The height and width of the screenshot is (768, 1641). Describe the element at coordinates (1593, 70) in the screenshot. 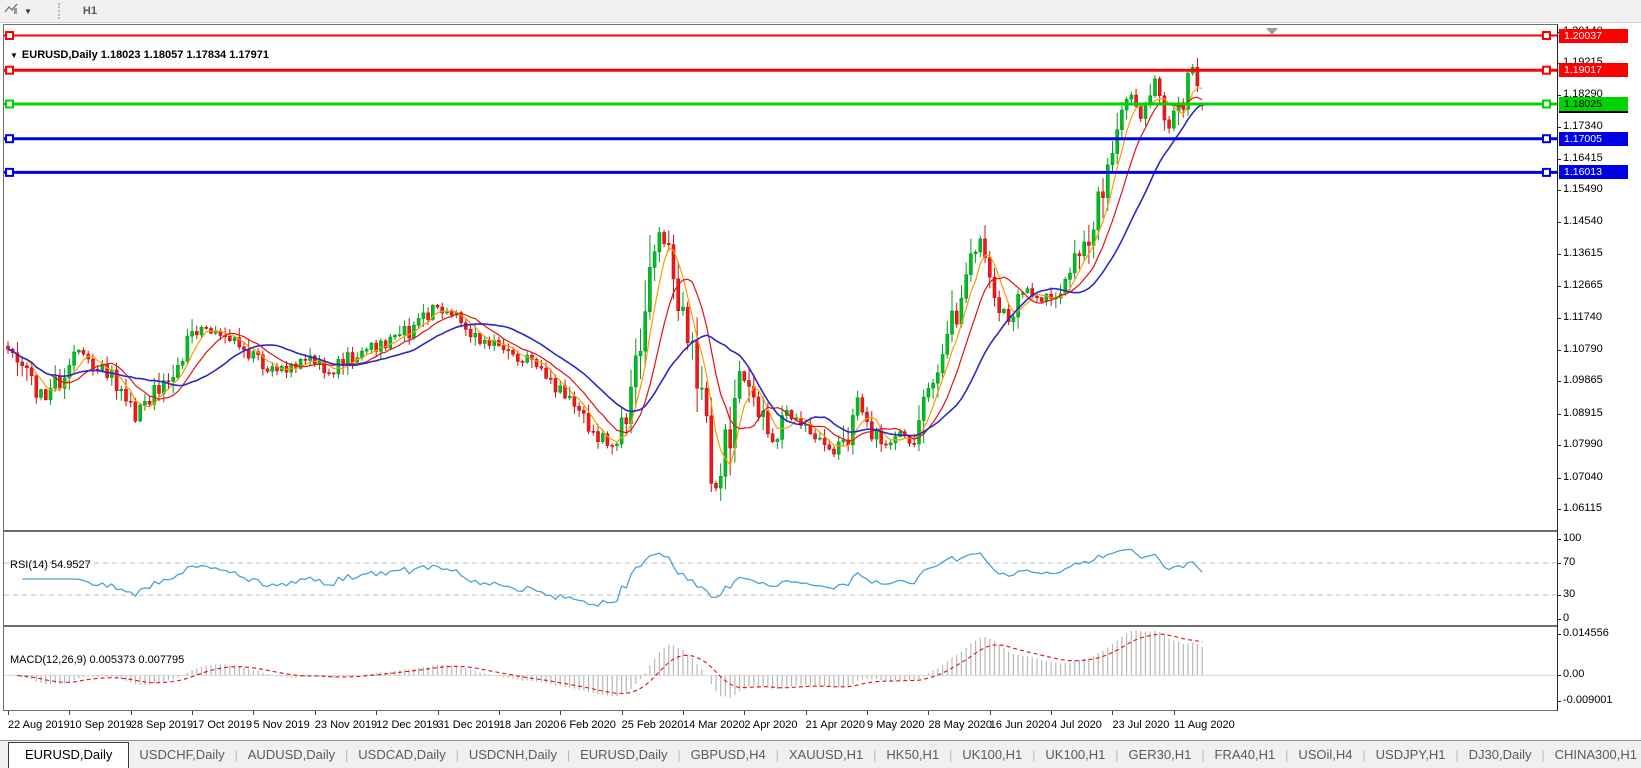

I see `hline-price-badge: 1.19017` at that location.